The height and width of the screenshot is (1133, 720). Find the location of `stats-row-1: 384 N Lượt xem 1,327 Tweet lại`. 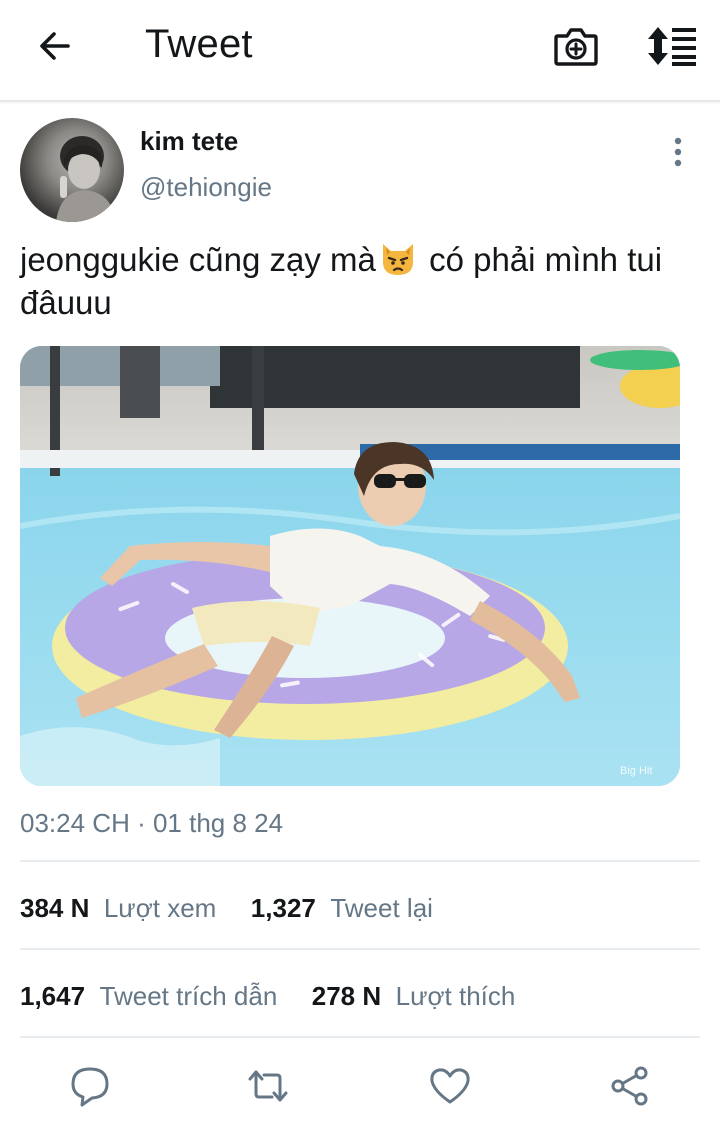

stats-row-1: 384 N Lượt xem 1,327 Tweet lại is located at coordinates (226, 908).